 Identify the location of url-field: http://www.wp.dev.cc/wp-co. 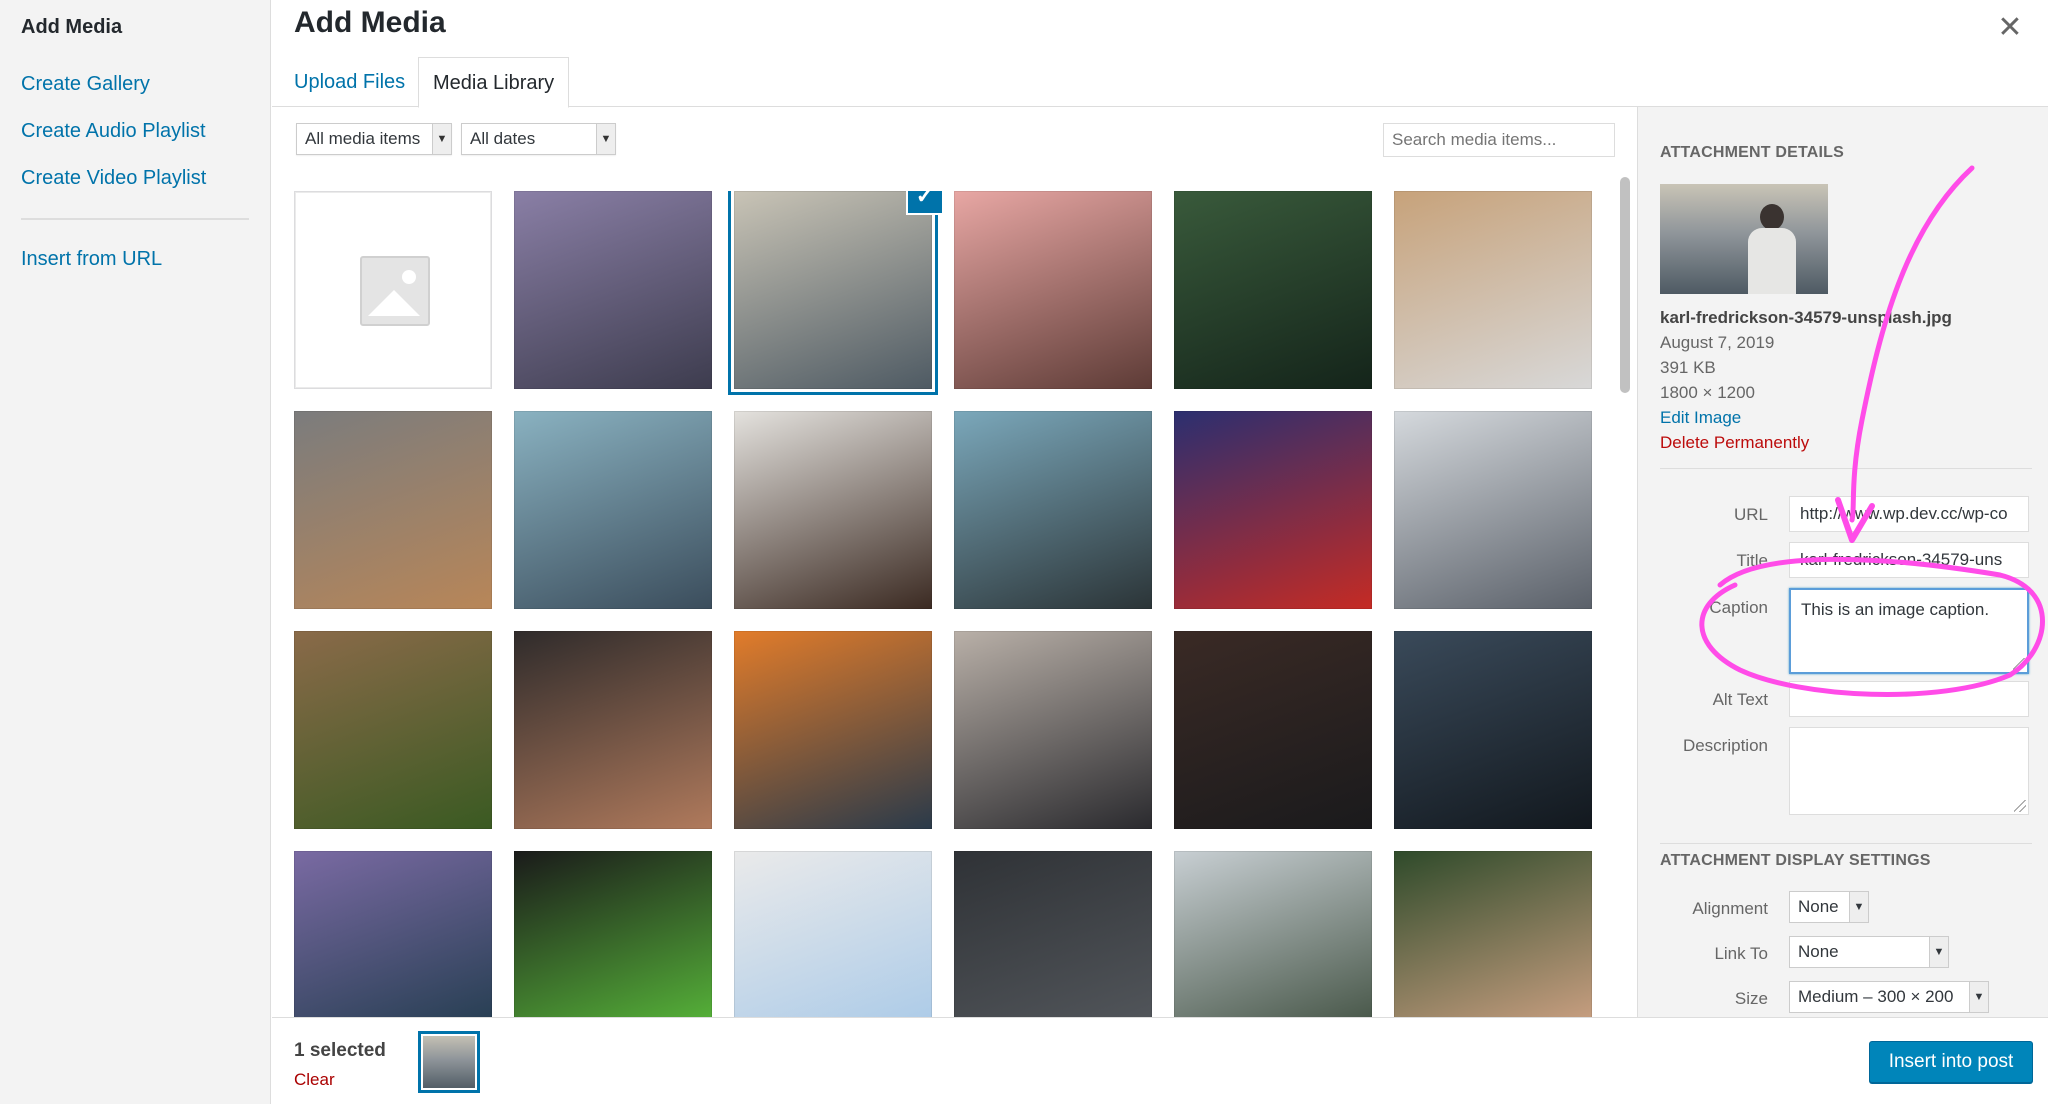
(1909, 514).